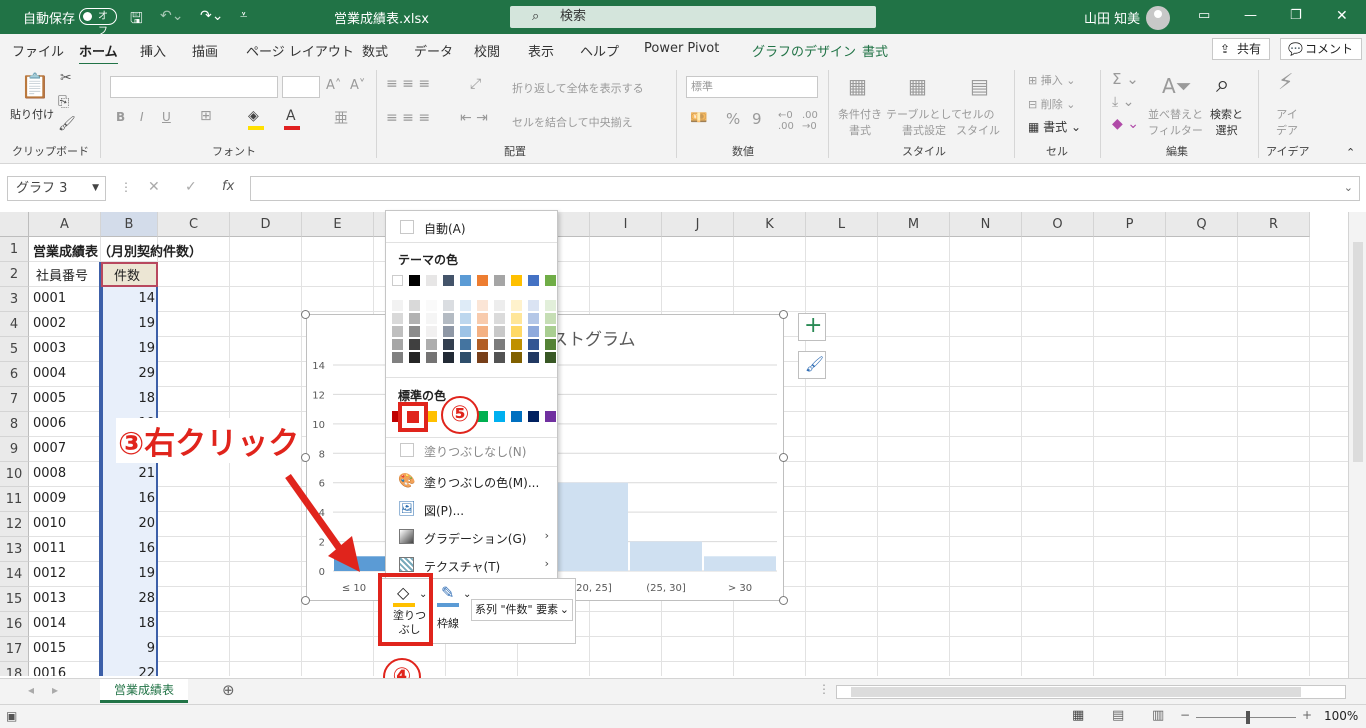  Describe the element at coordinates (1185, 715) in the screenshot. I see `zoom-out-icon: −` at that location.